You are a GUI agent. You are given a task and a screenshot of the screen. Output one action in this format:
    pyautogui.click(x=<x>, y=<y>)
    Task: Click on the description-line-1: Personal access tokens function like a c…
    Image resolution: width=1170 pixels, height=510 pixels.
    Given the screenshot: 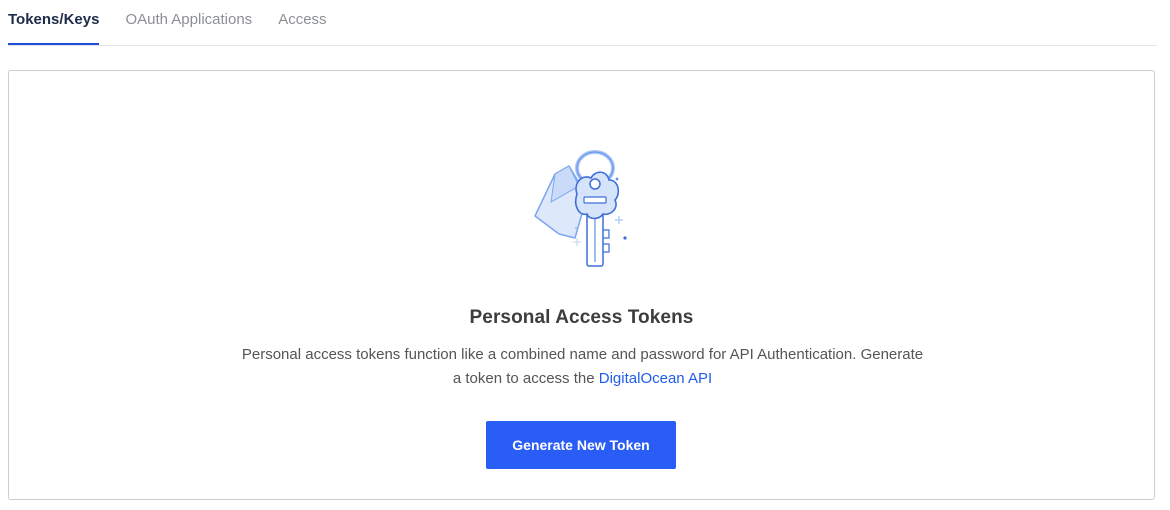 What is the action you would take?
    pyautogui.click(x=582, y=354)
    